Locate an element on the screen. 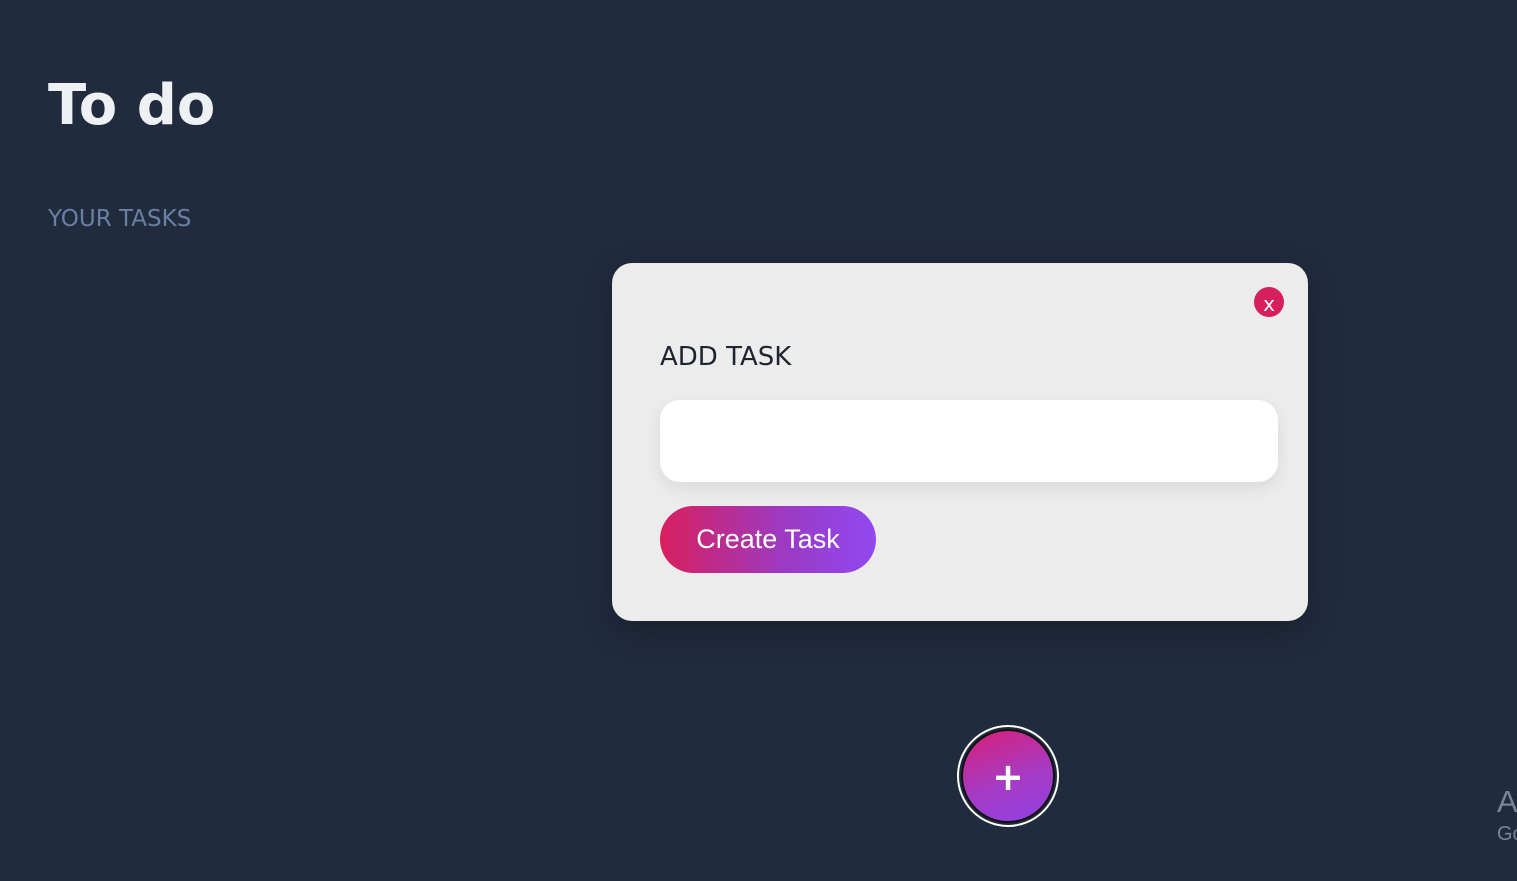 This screenshot has height=881, width=1517. create-task-button: Create Task is located at coordinates (768, 539).